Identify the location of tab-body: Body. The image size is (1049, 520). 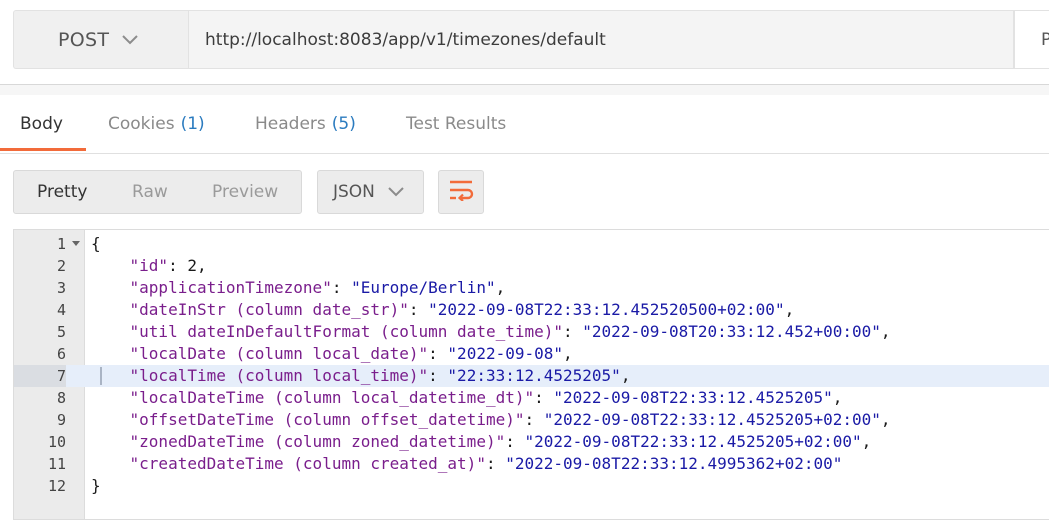
(41, 124).